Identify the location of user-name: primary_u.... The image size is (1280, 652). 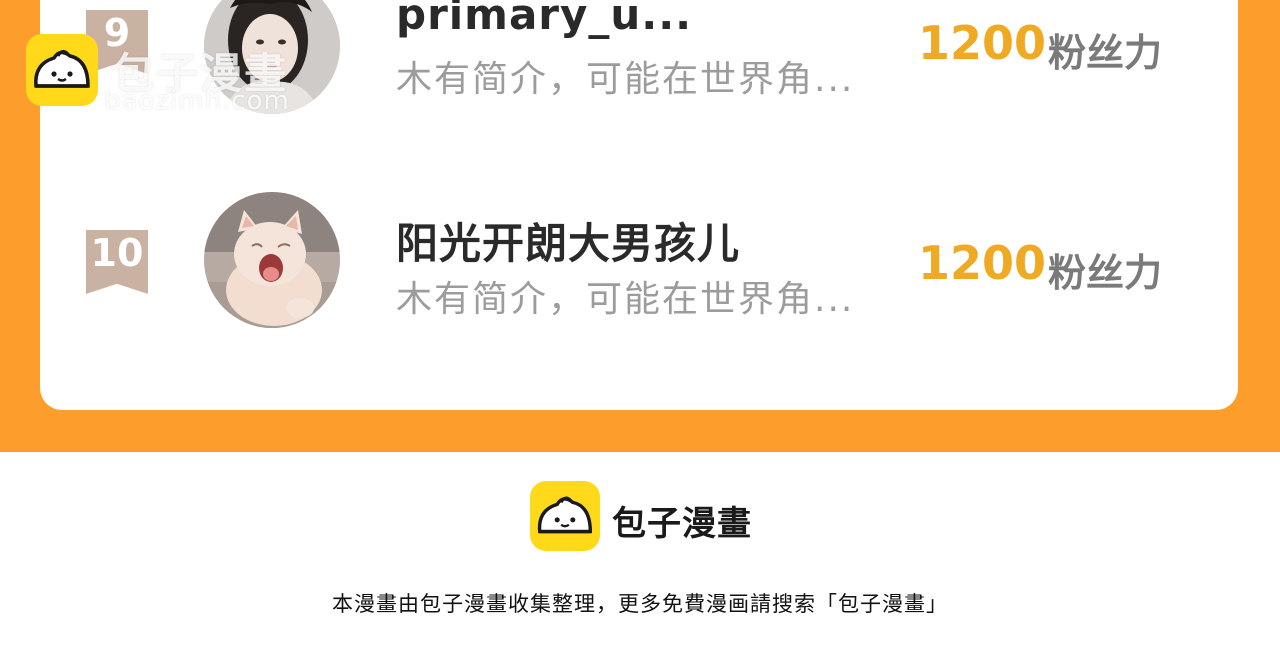
(544, 19).